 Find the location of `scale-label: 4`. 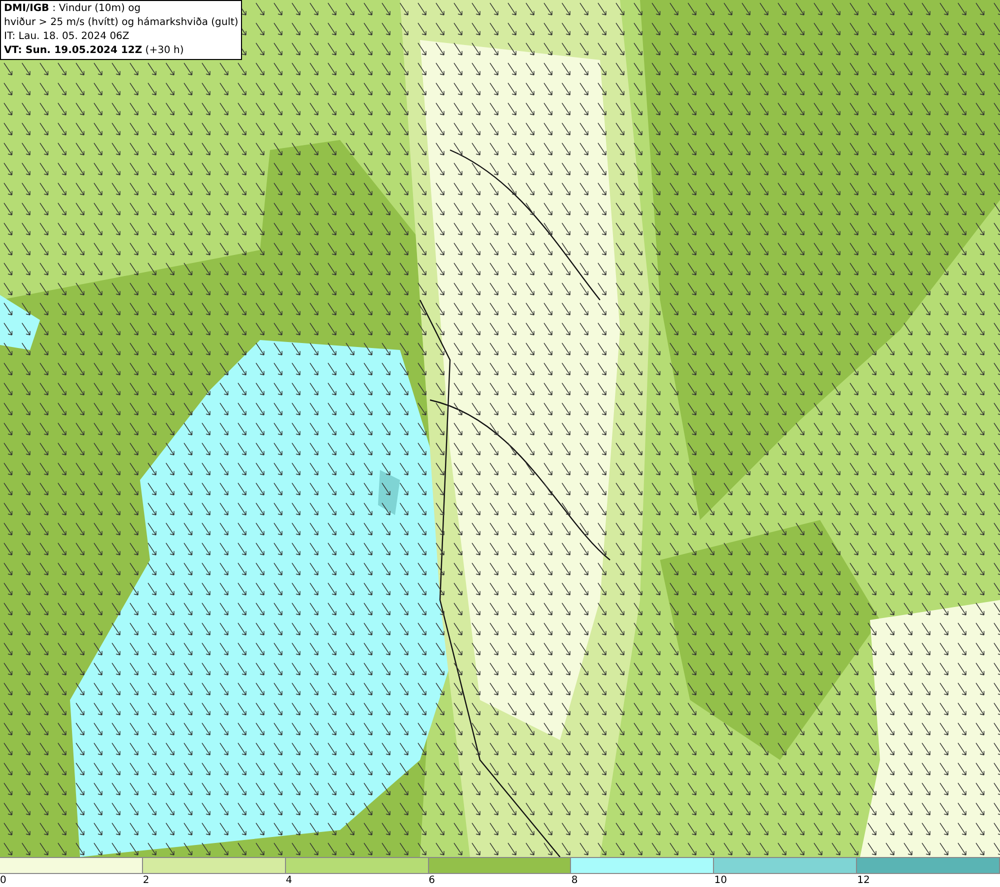

scale-label: 4 is located at coordinates (289, 880).